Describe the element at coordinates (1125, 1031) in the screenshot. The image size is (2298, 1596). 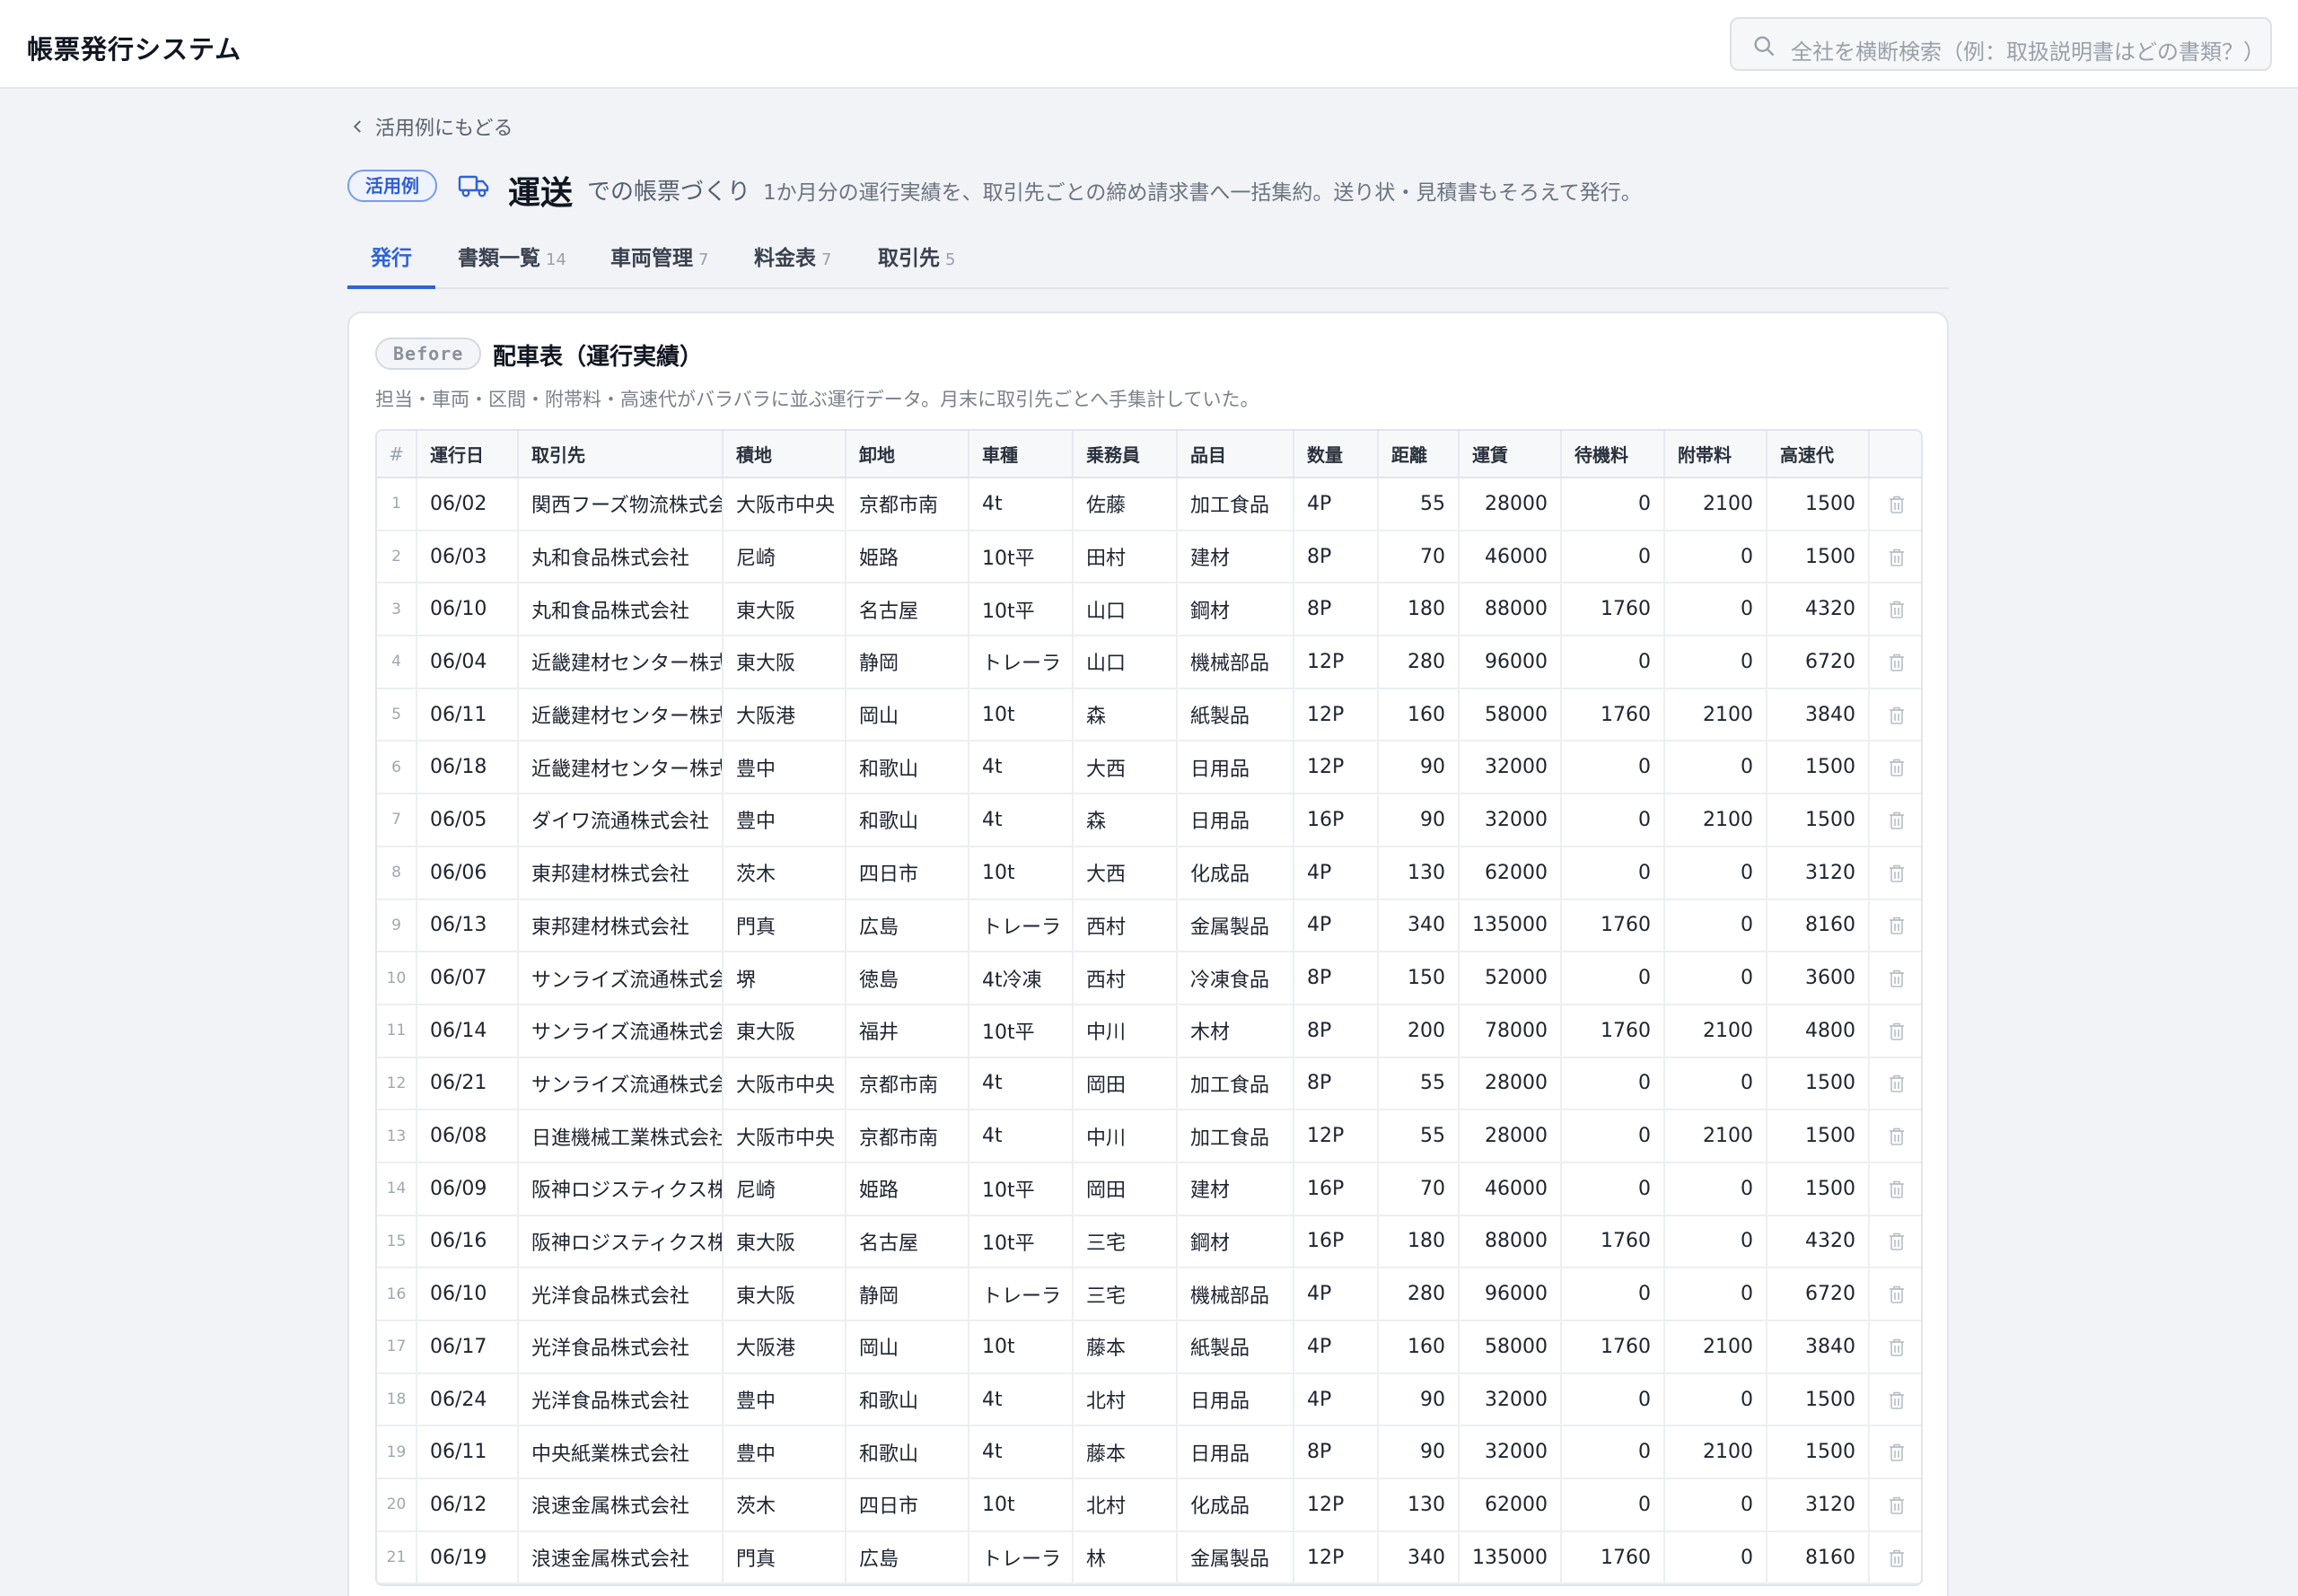
I see `table-cell: 中川` at that location.